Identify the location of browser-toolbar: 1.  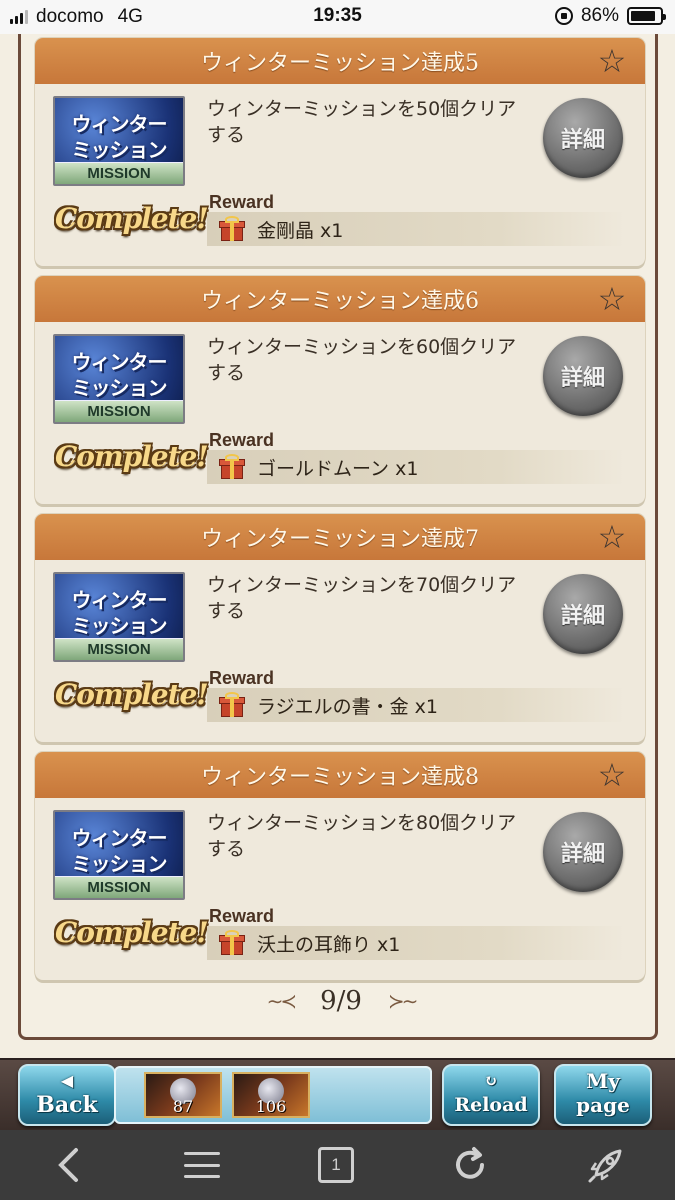
(337, 1165).